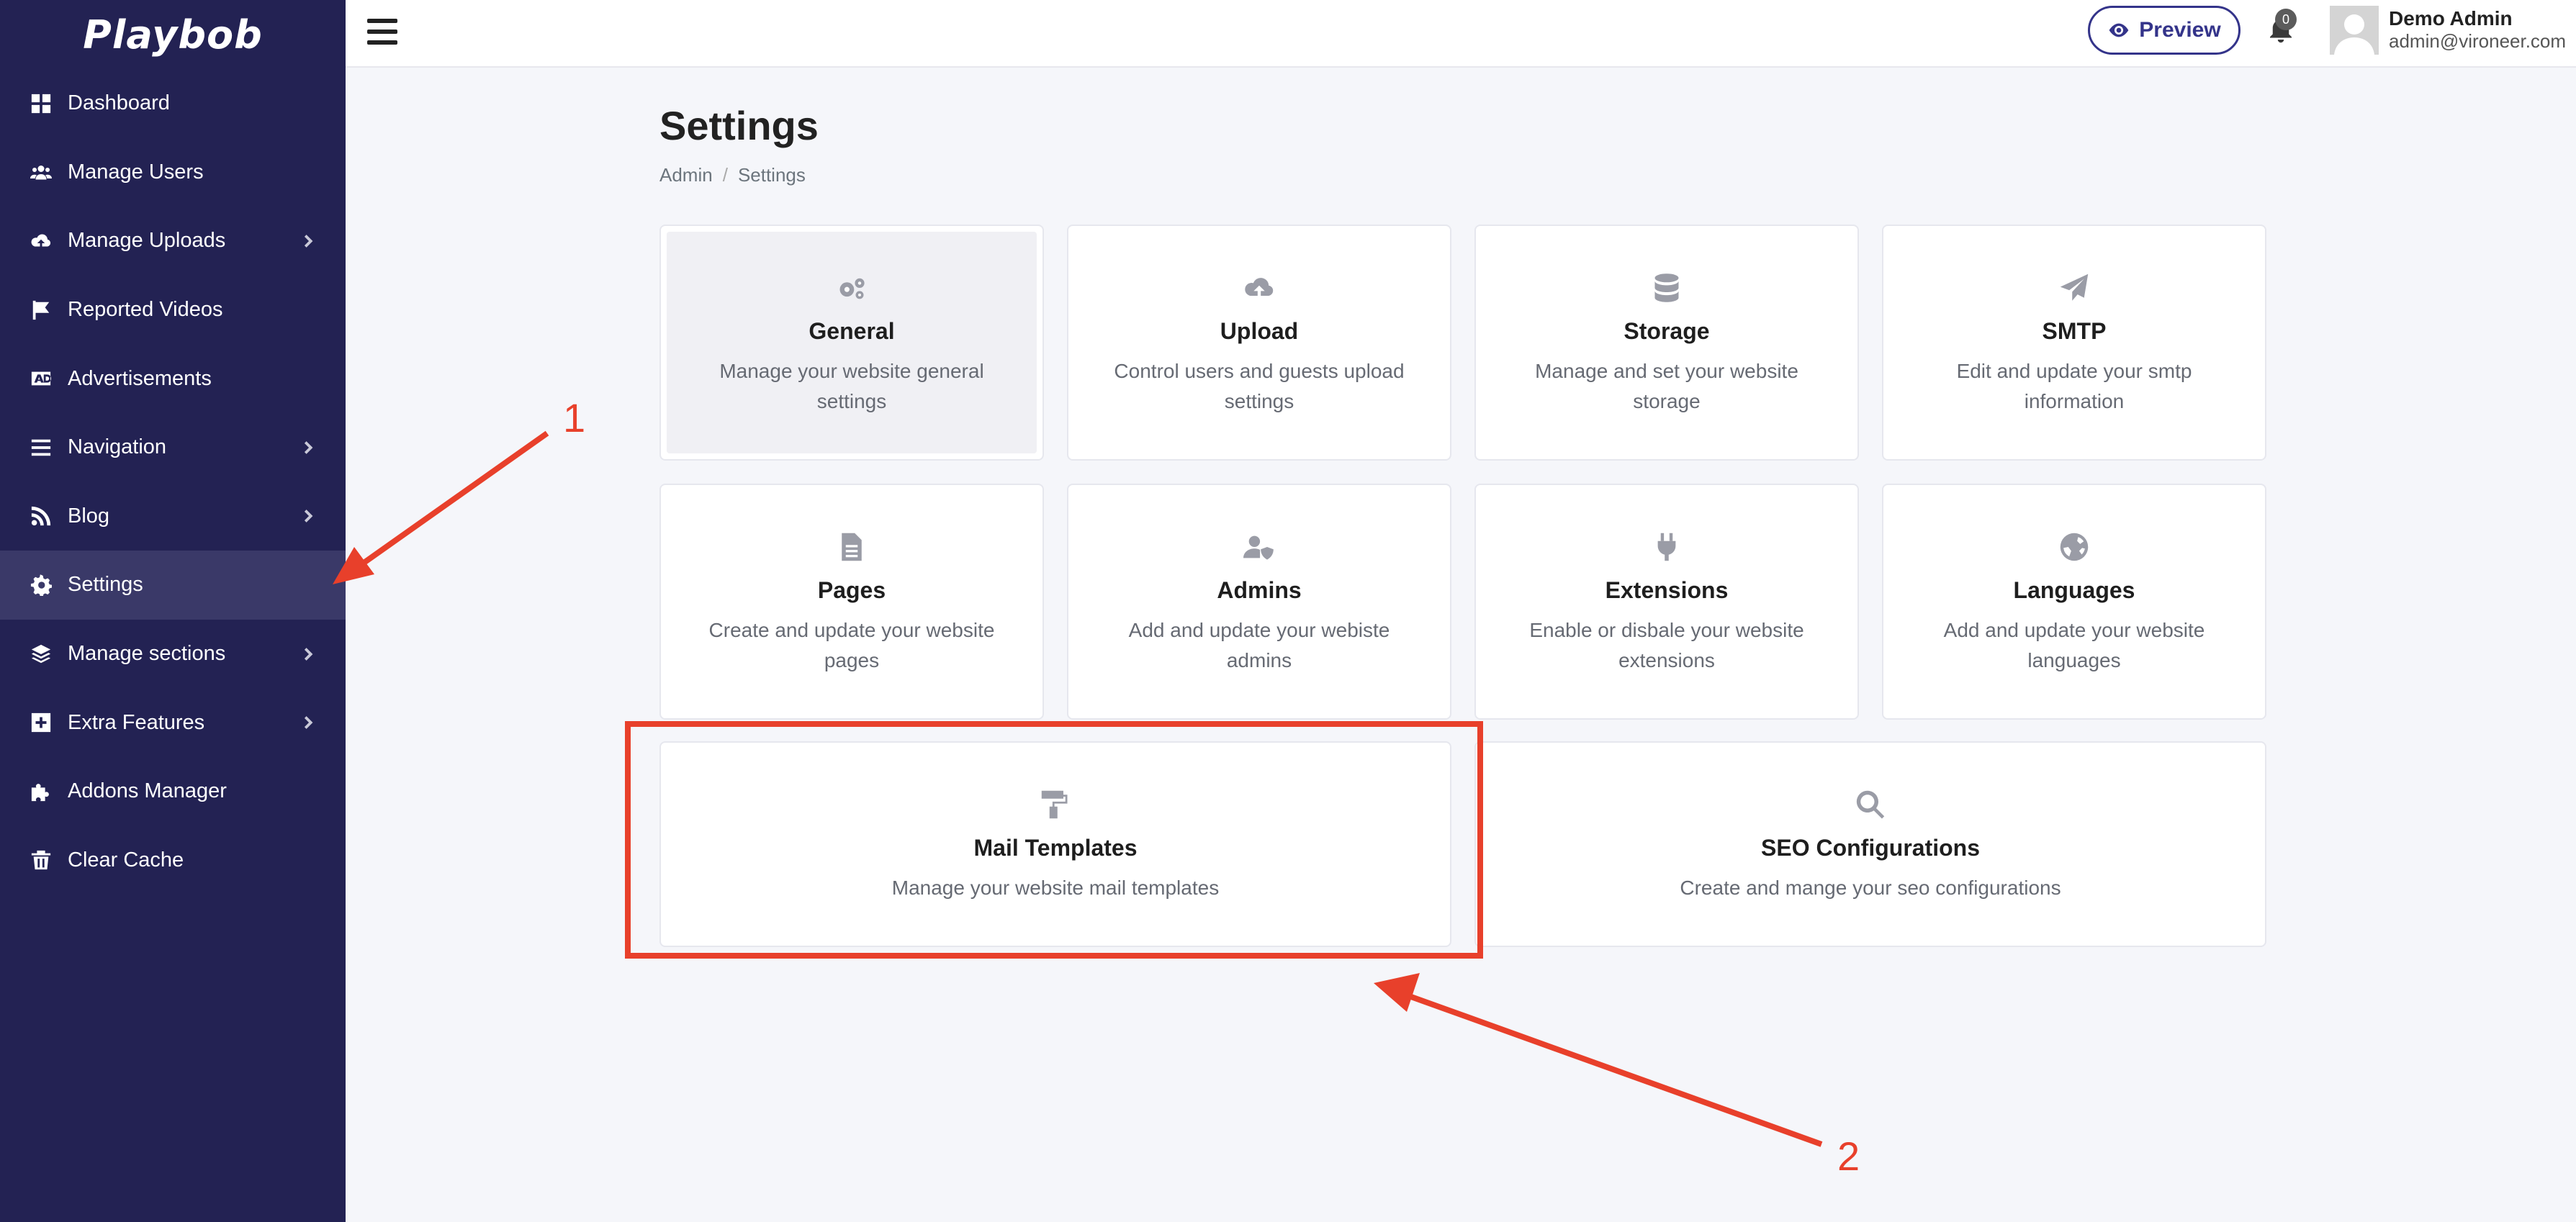 The height and width of the screenshot is (1222, 2576). I want to click on preview-button-label: Preview, so click(2180, 30).